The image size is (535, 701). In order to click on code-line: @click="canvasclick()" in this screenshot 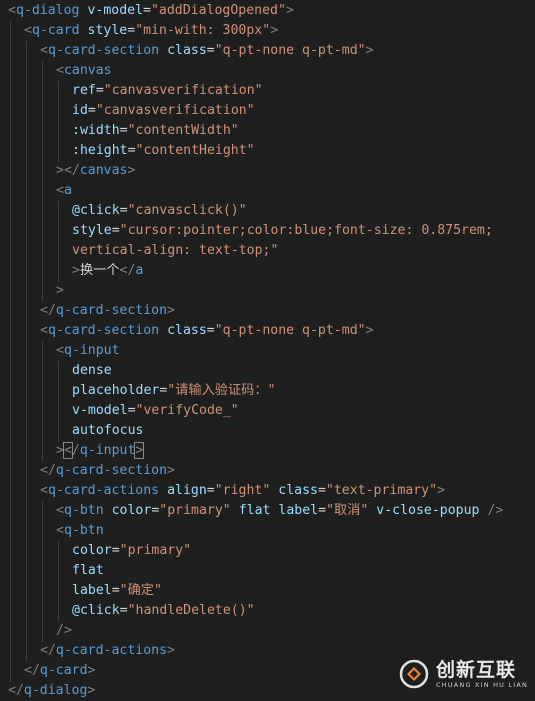, I will do `click(267, 211)`.